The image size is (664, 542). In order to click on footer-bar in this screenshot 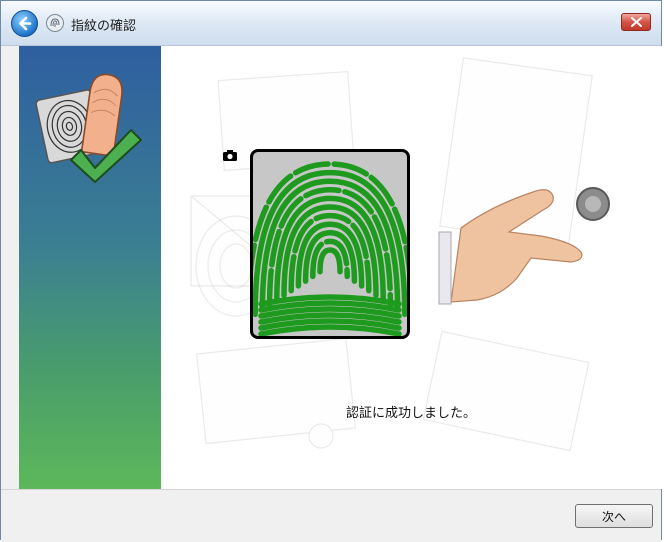, I will do `click(331, 515)`.